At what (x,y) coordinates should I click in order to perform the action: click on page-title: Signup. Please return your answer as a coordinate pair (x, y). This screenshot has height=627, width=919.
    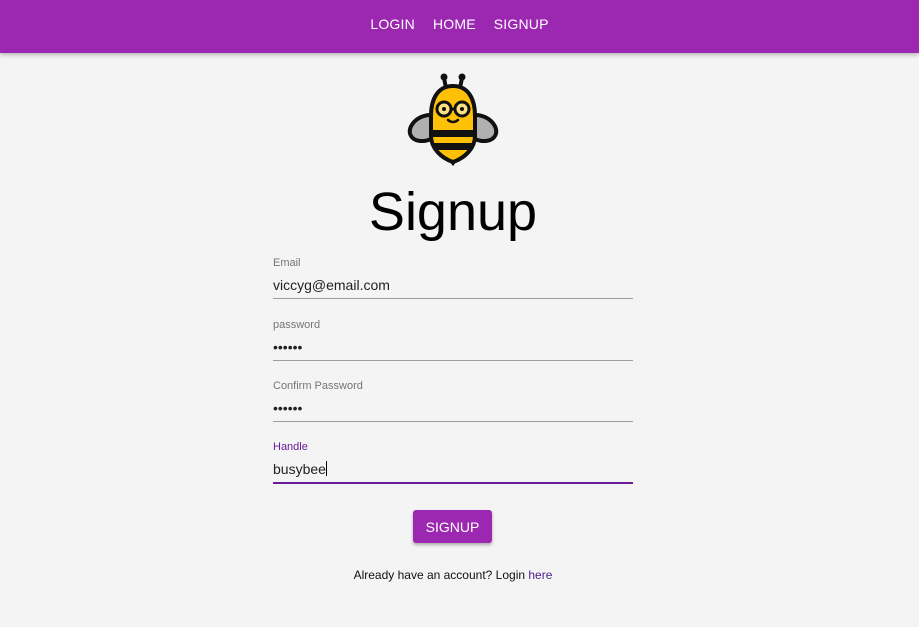
    Looking at the image, I should click on (453, 212).